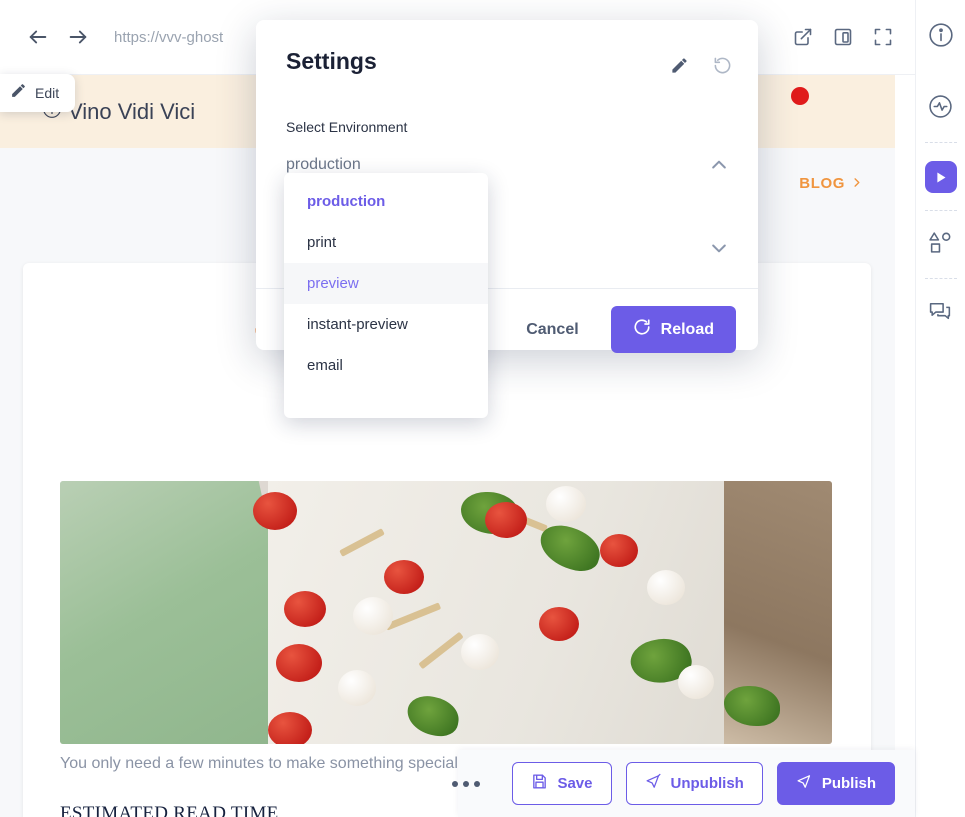 This screenshot has width=965, height=817. What do you see at coordinates (466, 783) in the screenshot?
I see `ellipsis-icon` at bounding box center [466, 783].